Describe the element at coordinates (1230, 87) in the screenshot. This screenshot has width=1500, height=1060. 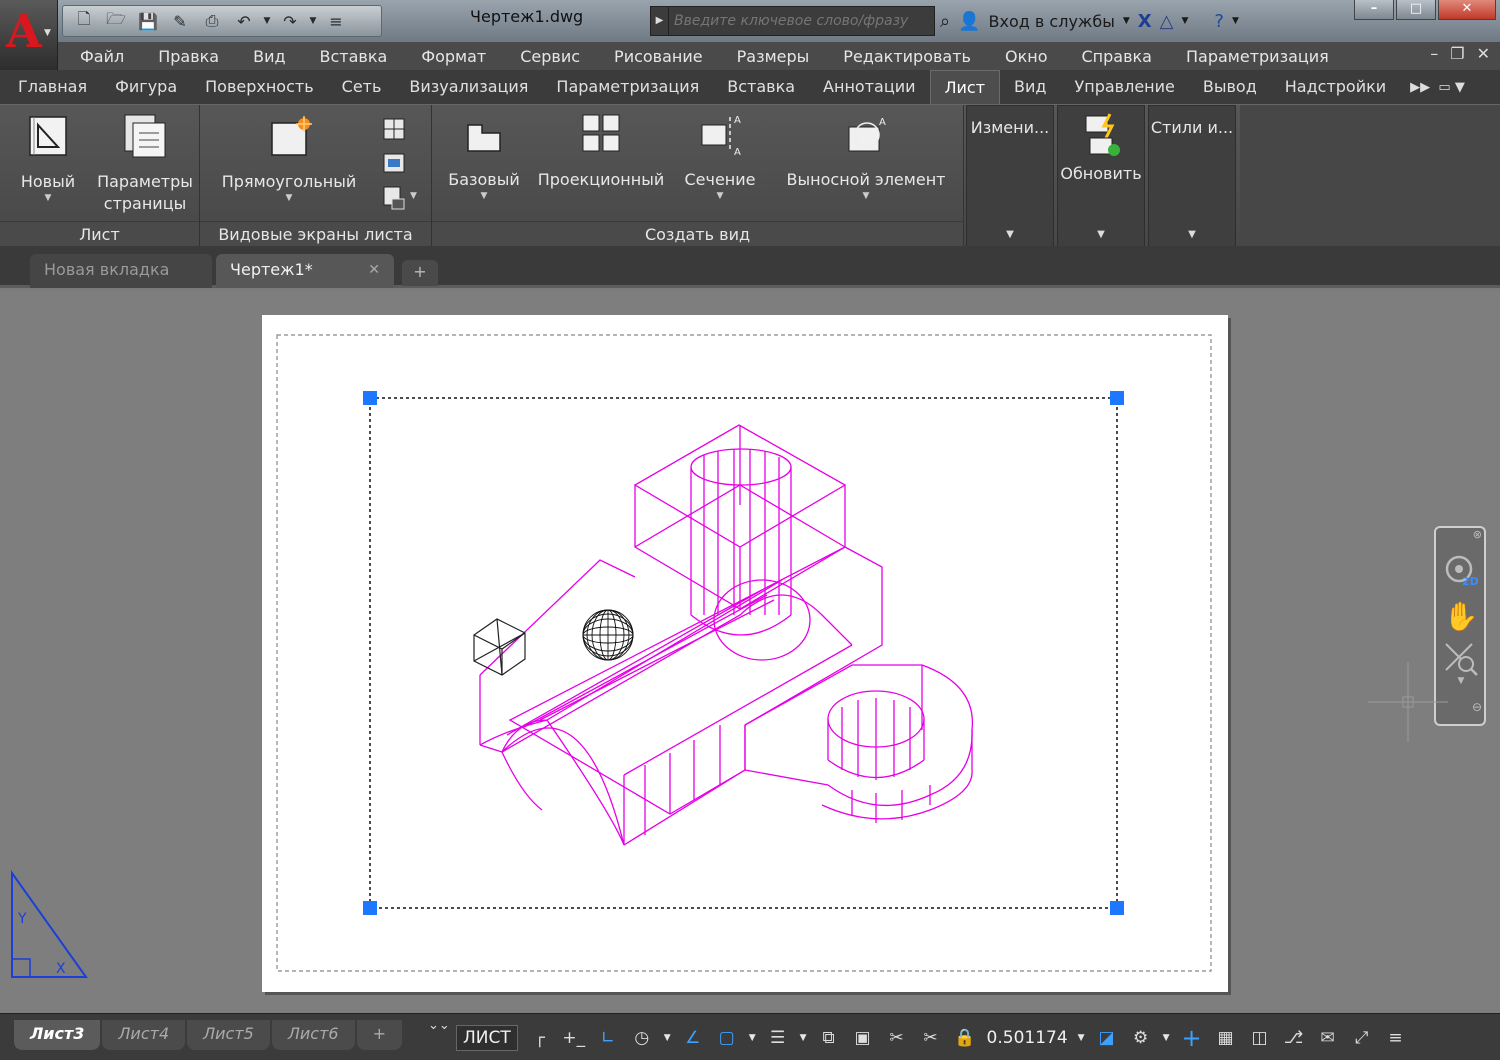
I see `tab-output: Вывод` at that location.